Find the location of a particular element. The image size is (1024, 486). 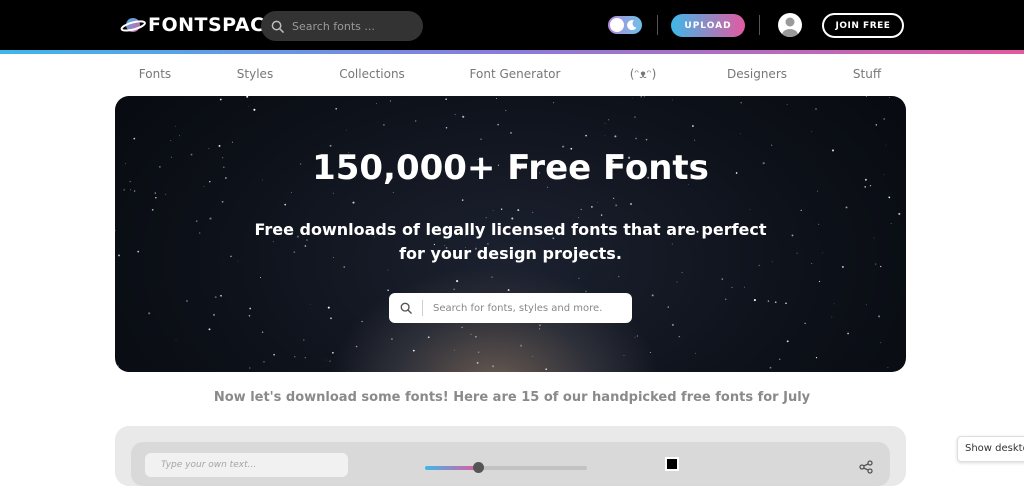

preview-toolbar is located at coordinates (510, 464).